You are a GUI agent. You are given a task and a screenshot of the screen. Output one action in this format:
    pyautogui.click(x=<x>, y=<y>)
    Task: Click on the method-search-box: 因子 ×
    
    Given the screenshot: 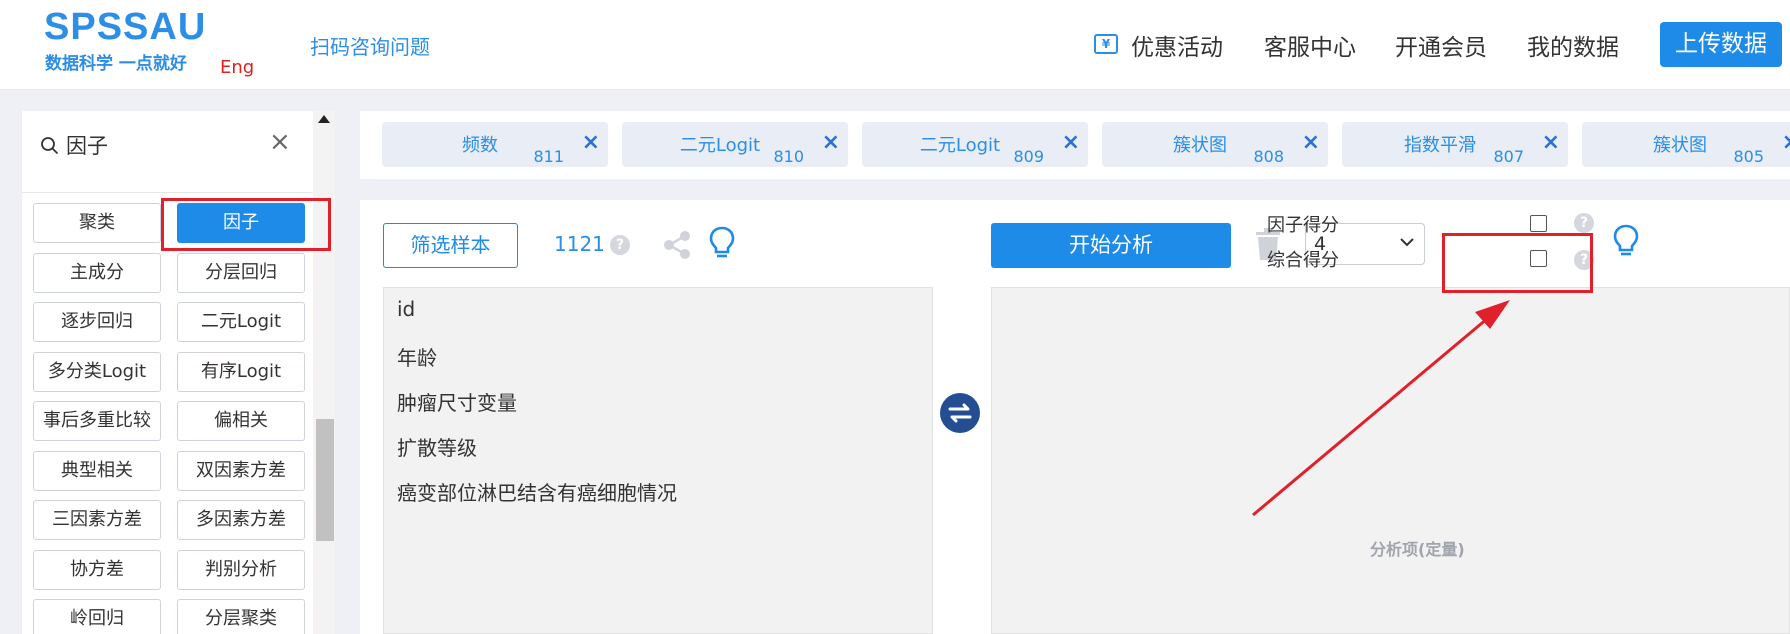 What is the action you would take?
    pyautogui.click(x=167, y=152)
    